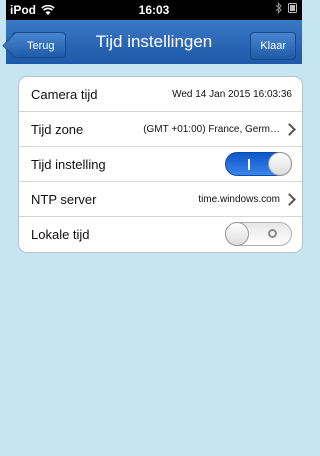 The width and height of the screenshot is (320, 456). I want to click on back-button-label: Terug, so click(41, 46).